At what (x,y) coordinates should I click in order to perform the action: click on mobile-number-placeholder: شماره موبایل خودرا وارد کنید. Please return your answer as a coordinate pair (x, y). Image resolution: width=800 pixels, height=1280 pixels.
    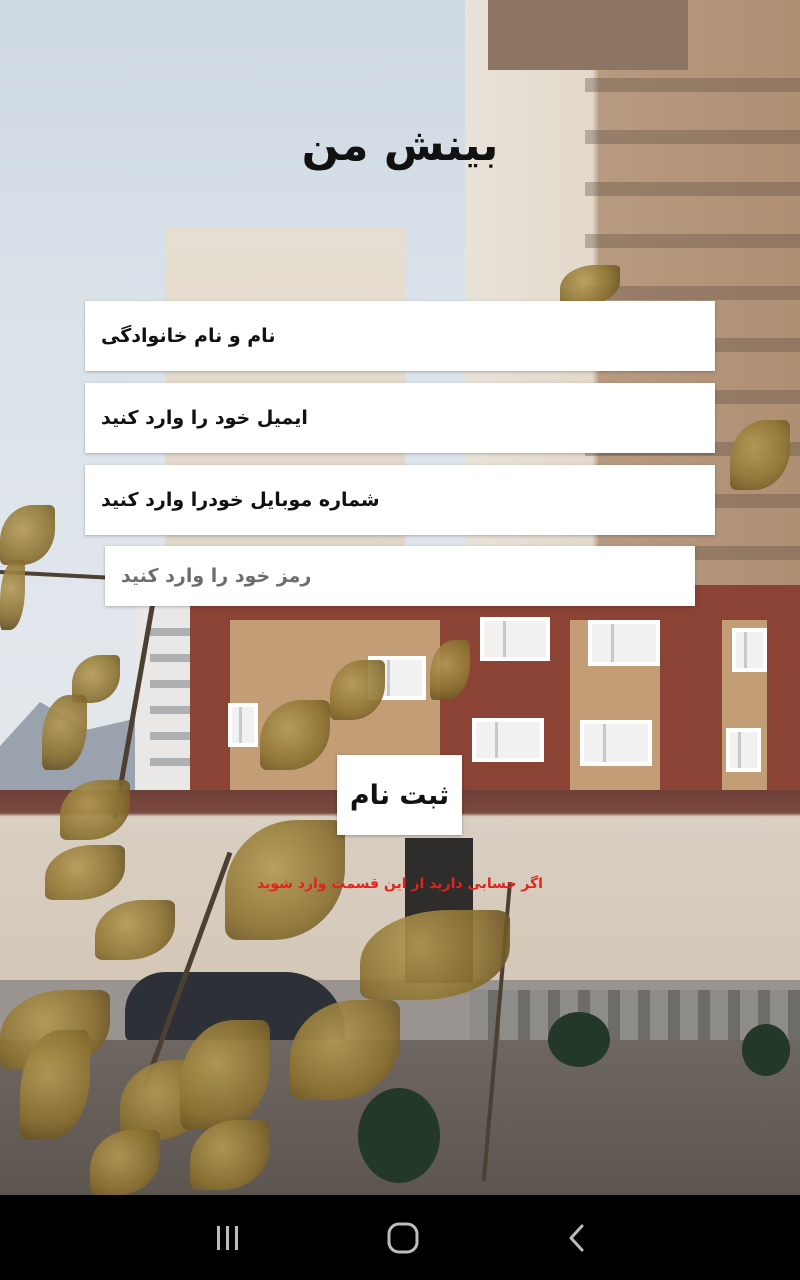
    Looking at the image, I should click on (240, 500).